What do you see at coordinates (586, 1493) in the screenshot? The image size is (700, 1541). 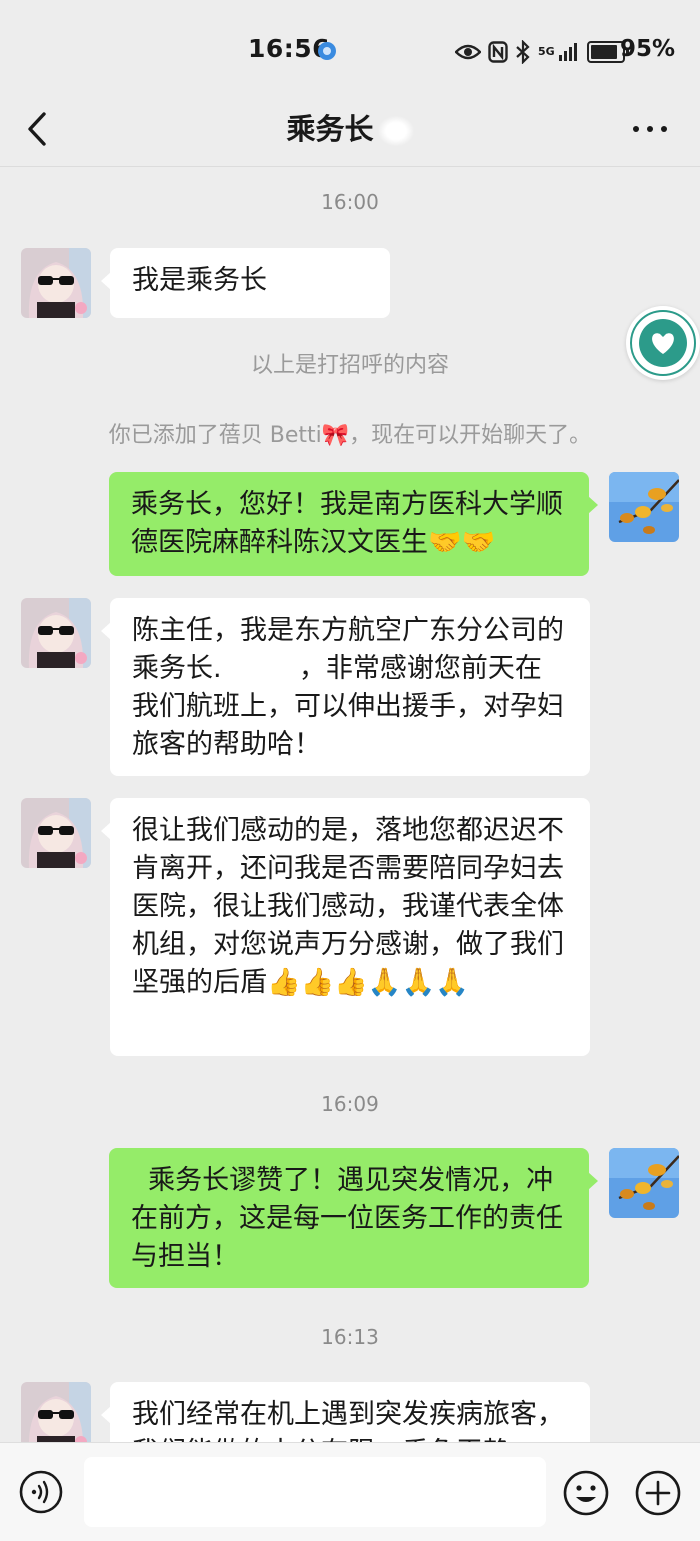 I see `emoji-icon` at bounding box center [586, 1493].